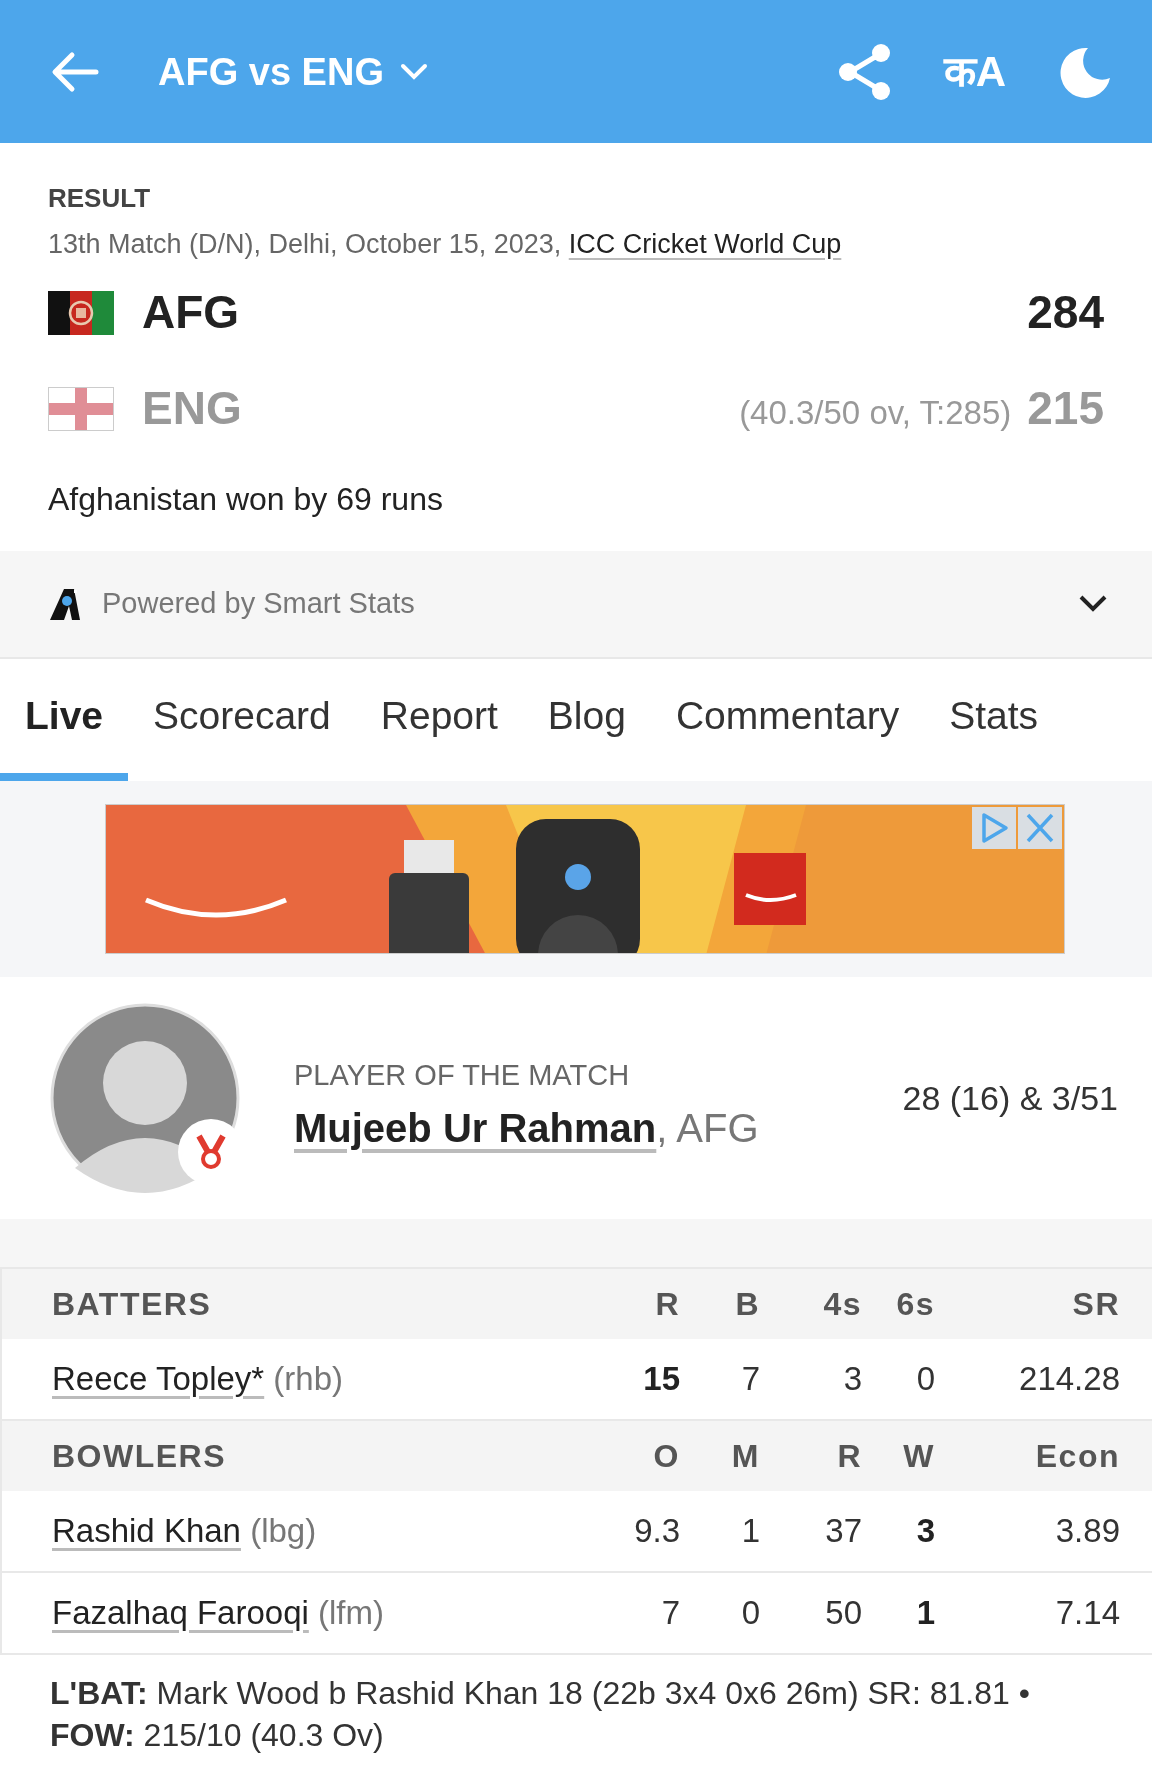  I want to click on table-cell-text: 37, so click(843, 1531).